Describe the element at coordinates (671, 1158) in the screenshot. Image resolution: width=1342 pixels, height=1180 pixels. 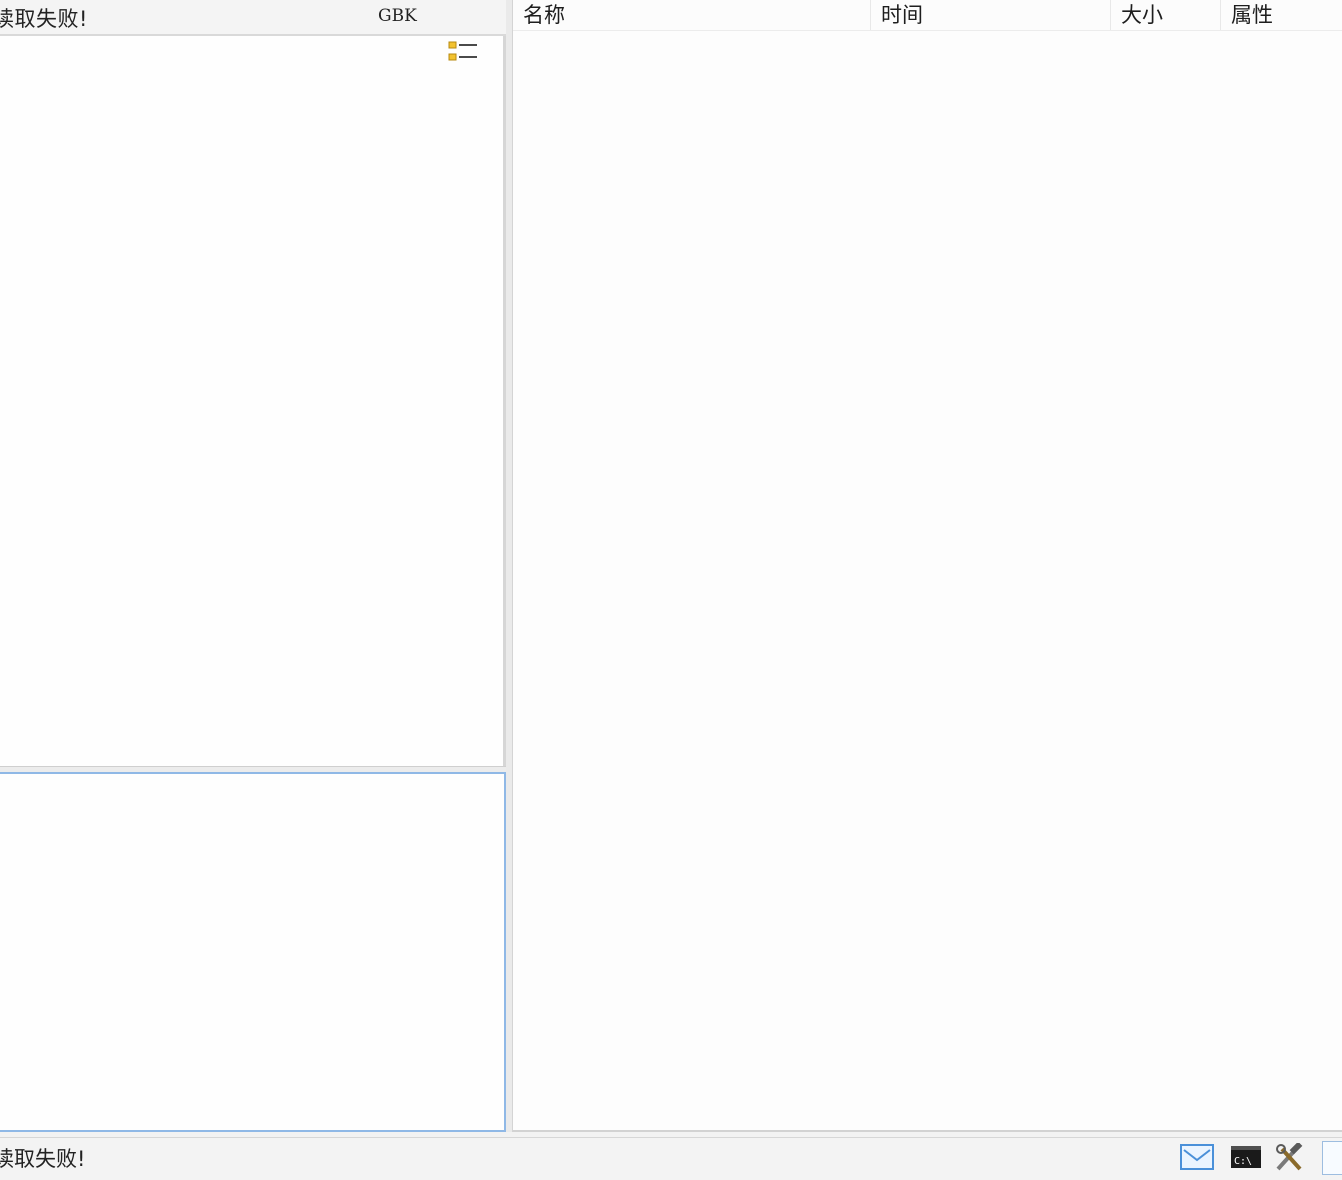
I see `status-bar: 读取失败! C:\` at that location.